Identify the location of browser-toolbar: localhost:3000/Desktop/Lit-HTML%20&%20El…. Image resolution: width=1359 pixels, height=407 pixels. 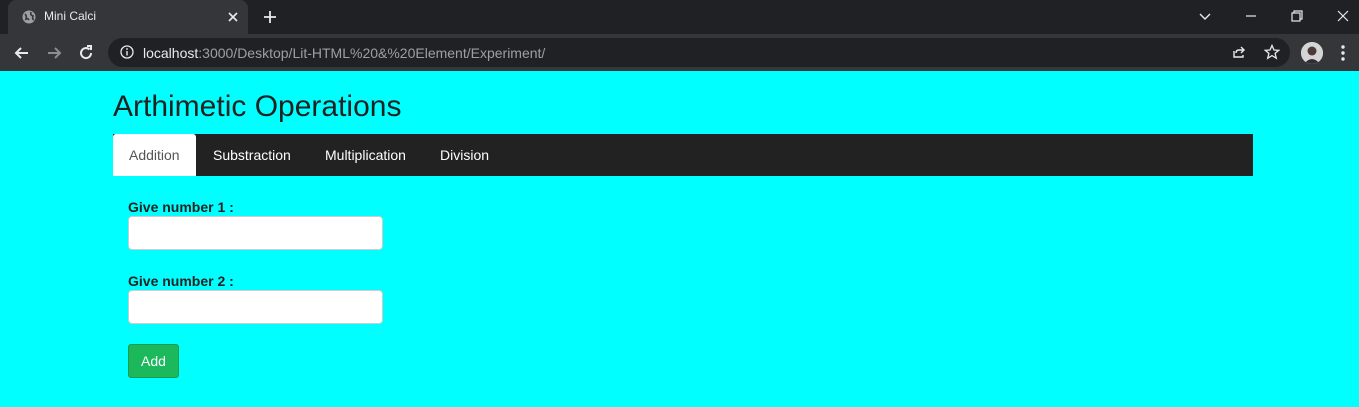
(679, 52).